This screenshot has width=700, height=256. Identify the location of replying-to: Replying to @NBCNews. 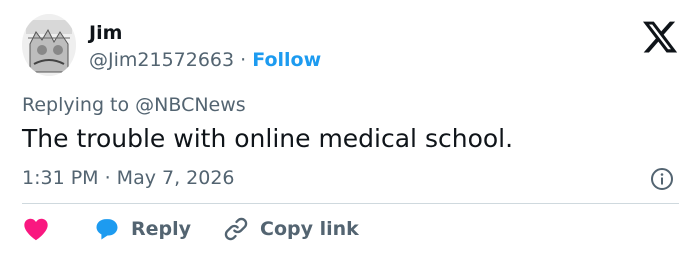
(134, 105).